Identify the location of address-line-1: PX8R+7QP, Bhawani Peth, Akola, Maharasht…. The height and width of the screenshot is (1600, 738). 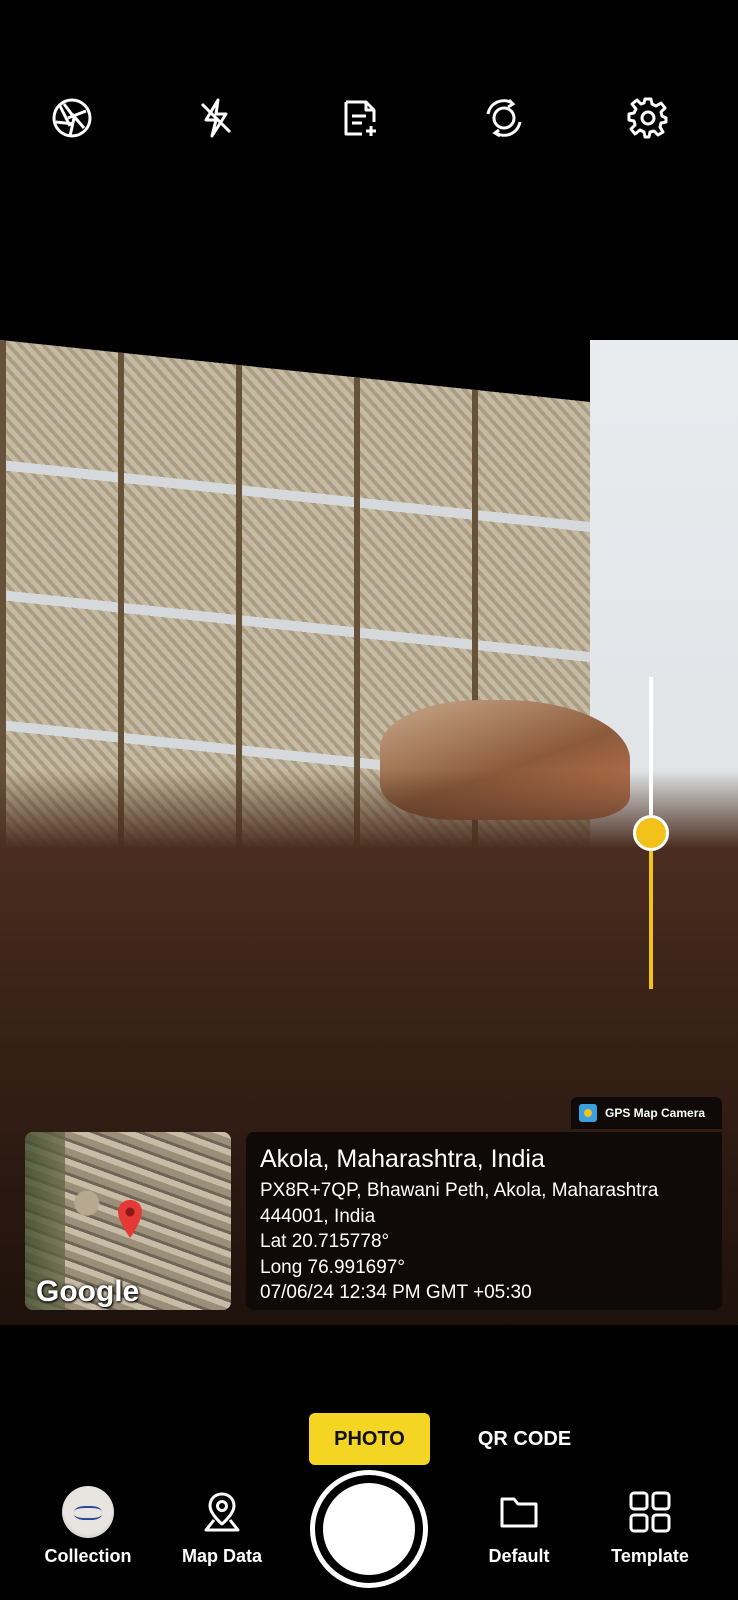
(459, 1190).